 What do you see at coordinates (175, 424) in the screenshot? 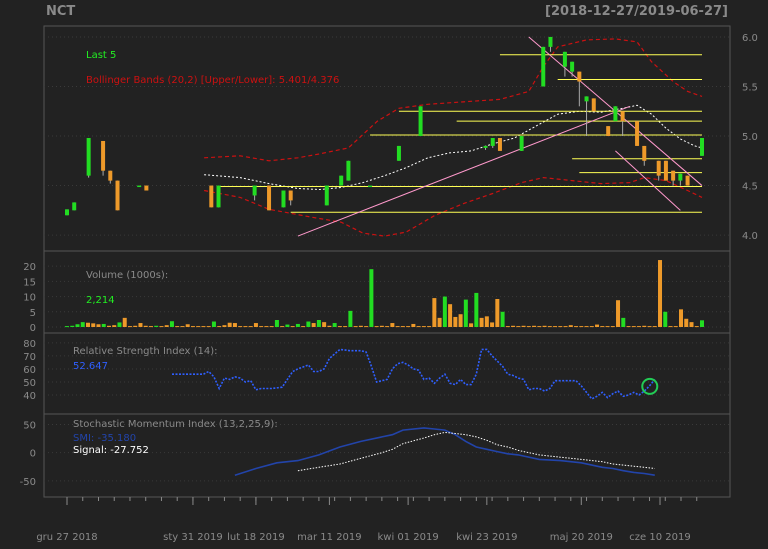
I see `smi-title: Stochastic Momentum Index (13,2,25,9):` at bounding box center [175, 424].